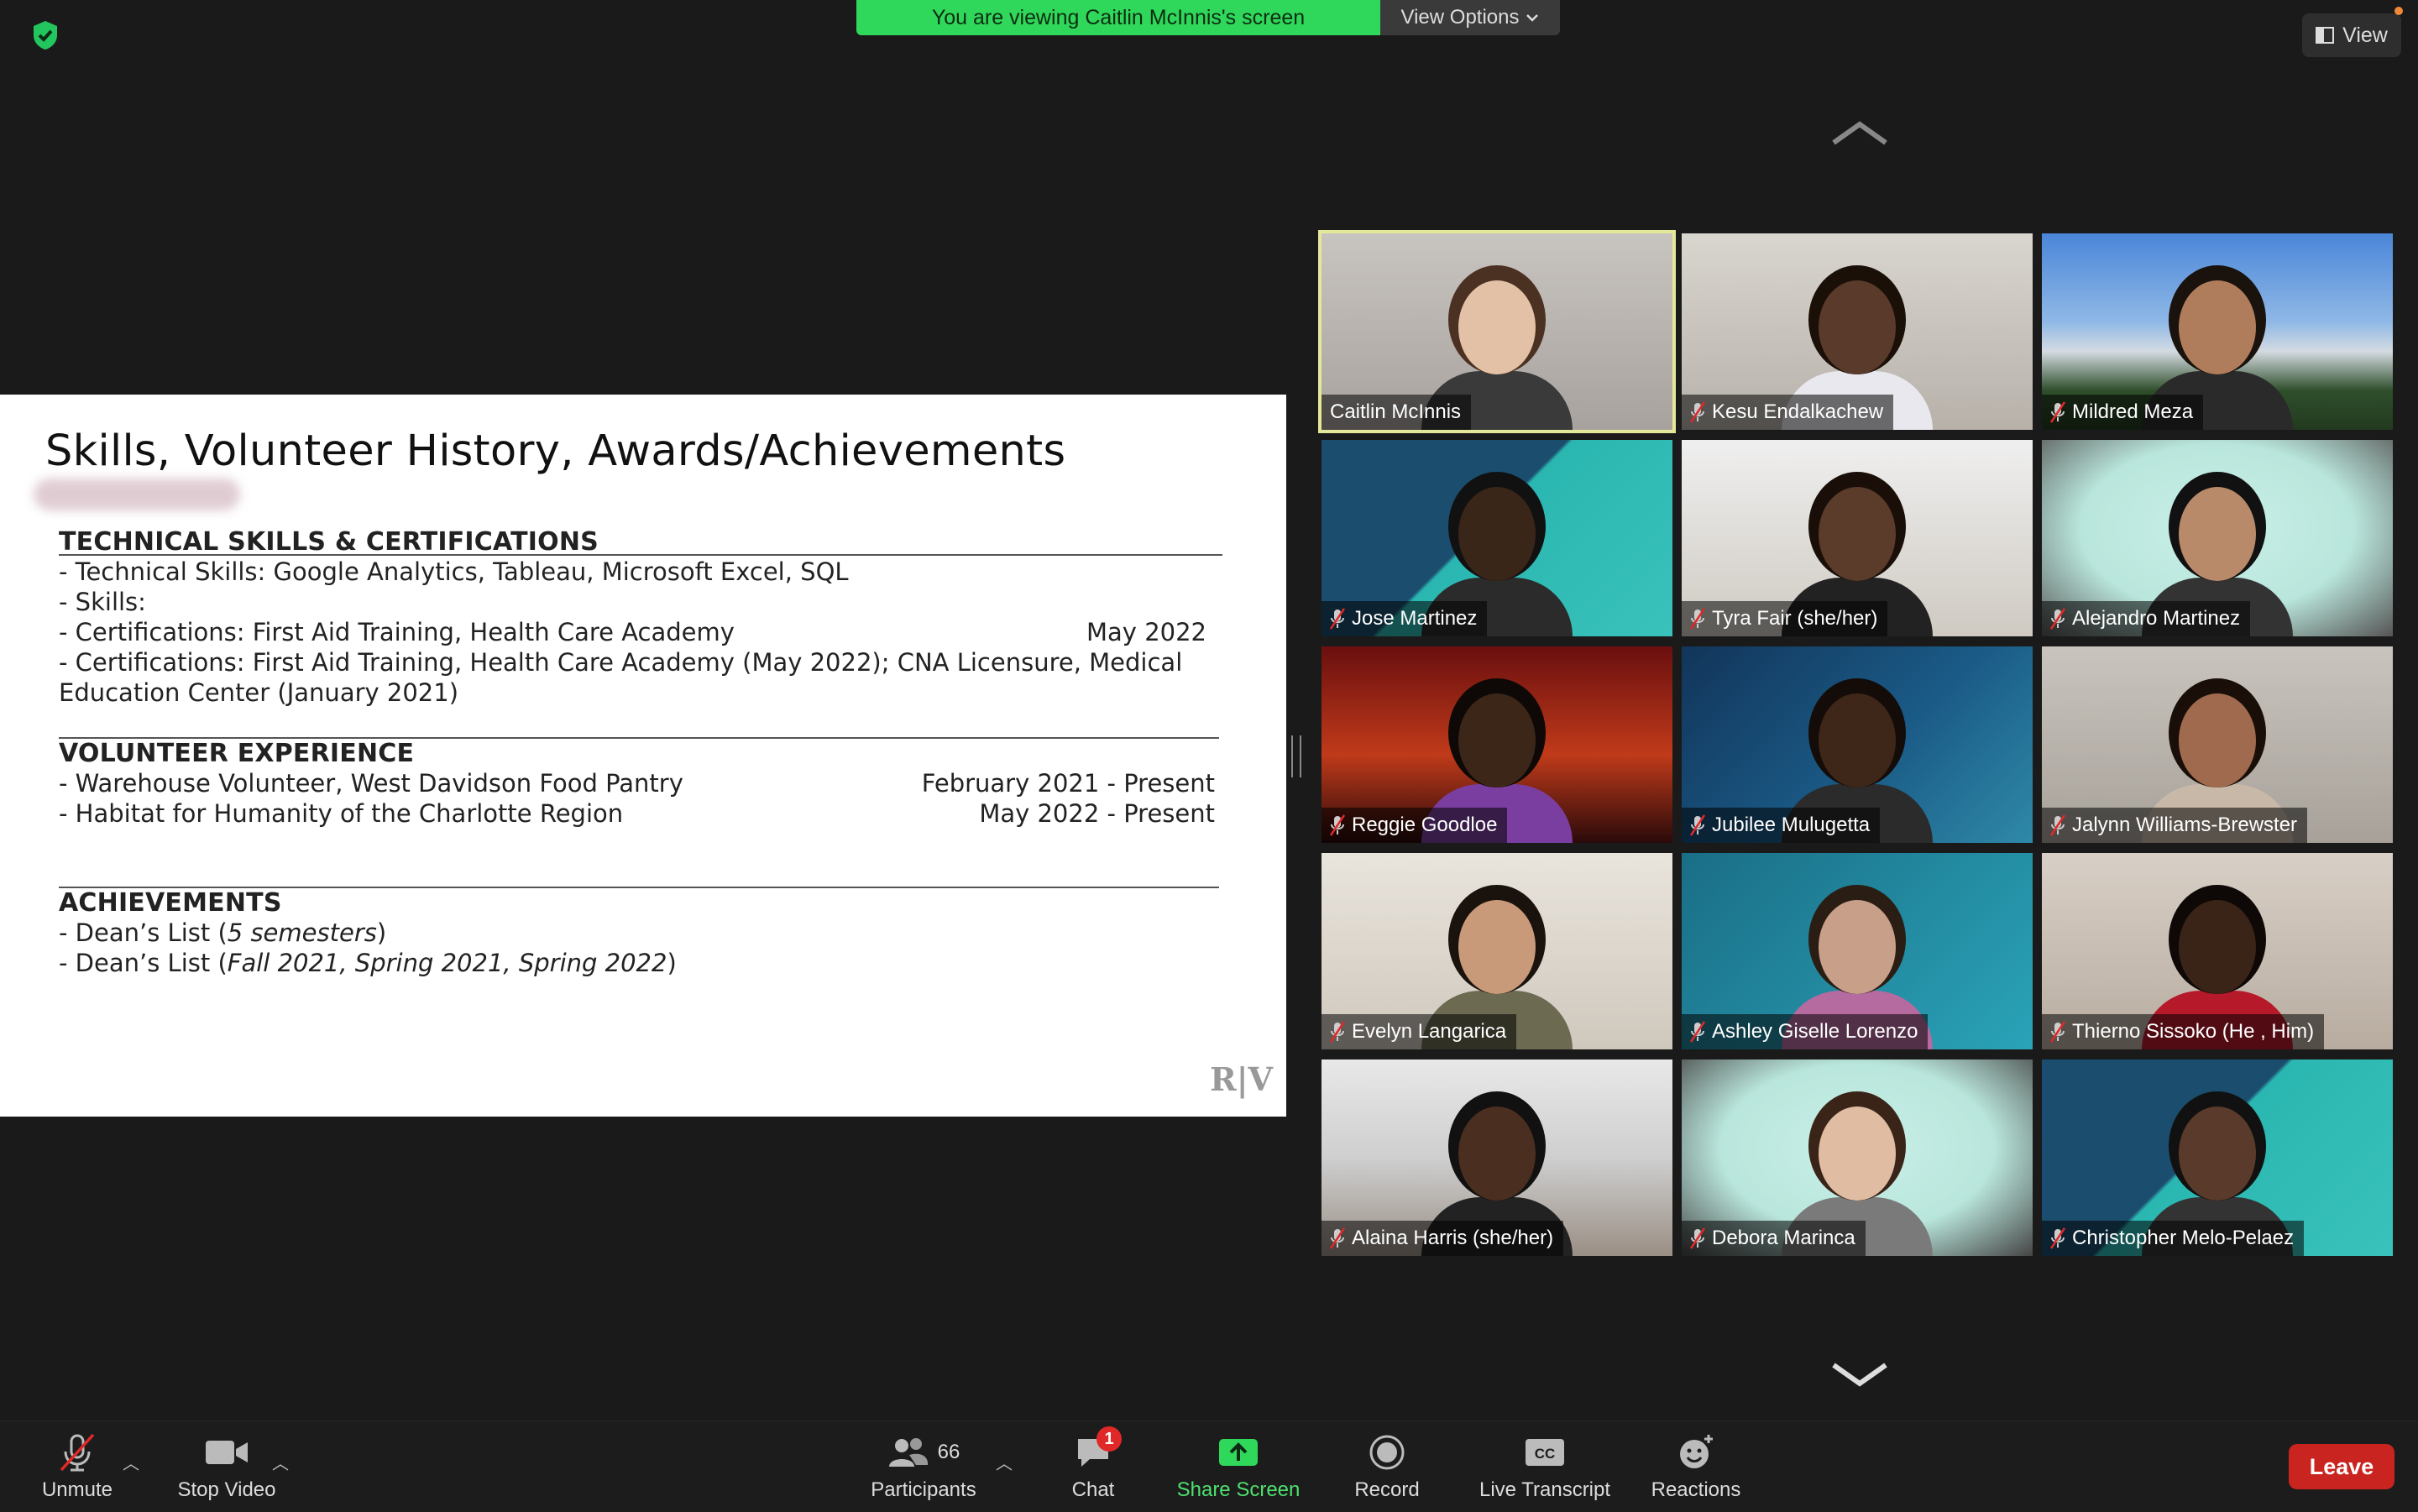  Describe the element at coordinates (2217, 744) in the screenshot. I see `participant-video-tile: Jalynn Williams-Brewster` at that location.